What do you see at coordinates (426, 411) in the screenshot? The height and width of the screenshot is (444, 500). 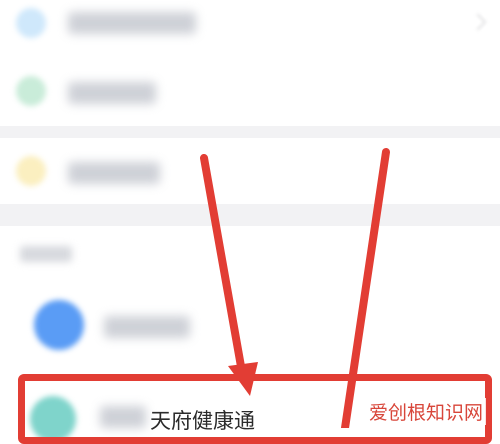 I see `watermark: 爱创根知识网` at bounding box center [426, 411].